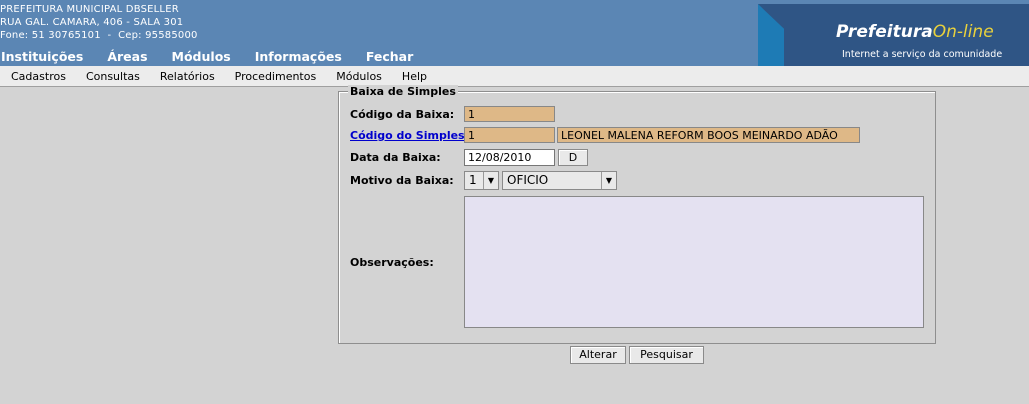  I want to click on fieldset-legend: Baixa de Simples, so click(403, 91).